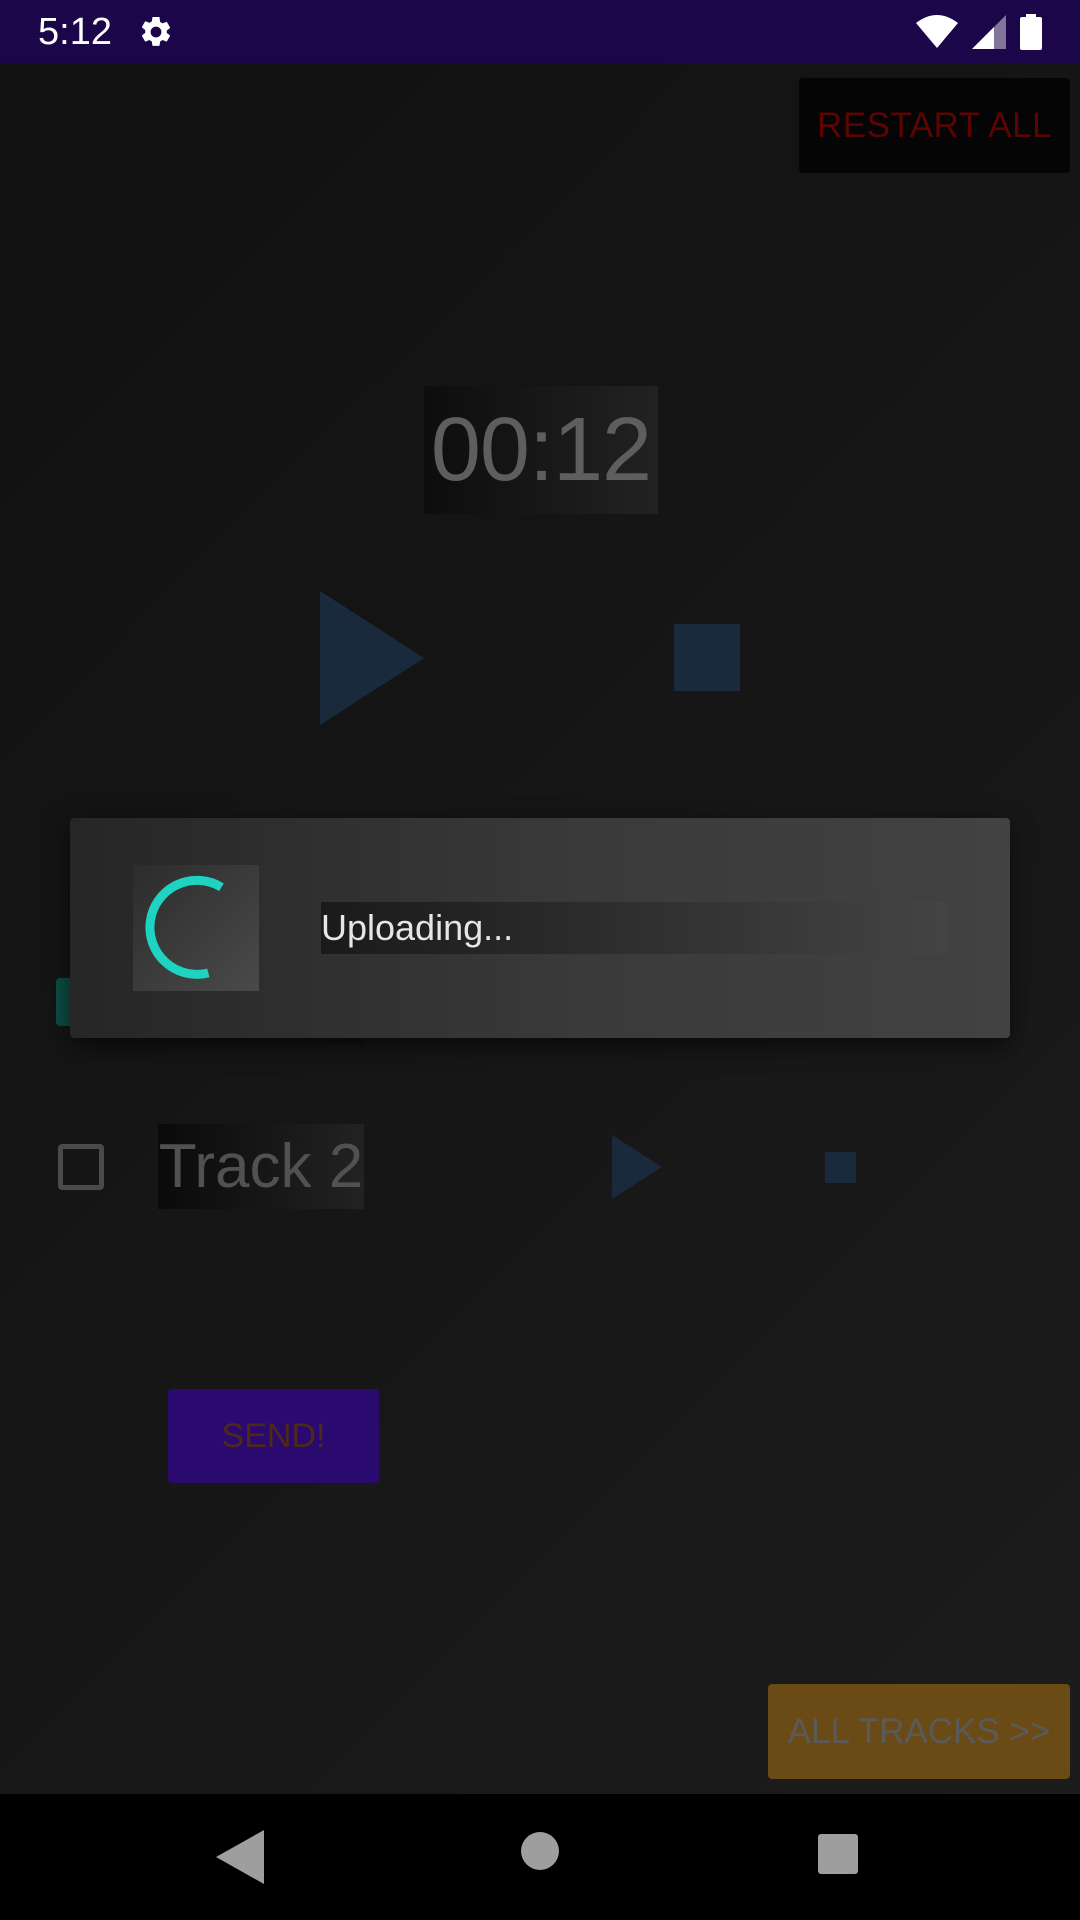 The height and width of the screenshot is (1920, 1080). Describe the element at coordinates (273, 1436) in the screenshot. I see `send-button: SEND!` at that location.